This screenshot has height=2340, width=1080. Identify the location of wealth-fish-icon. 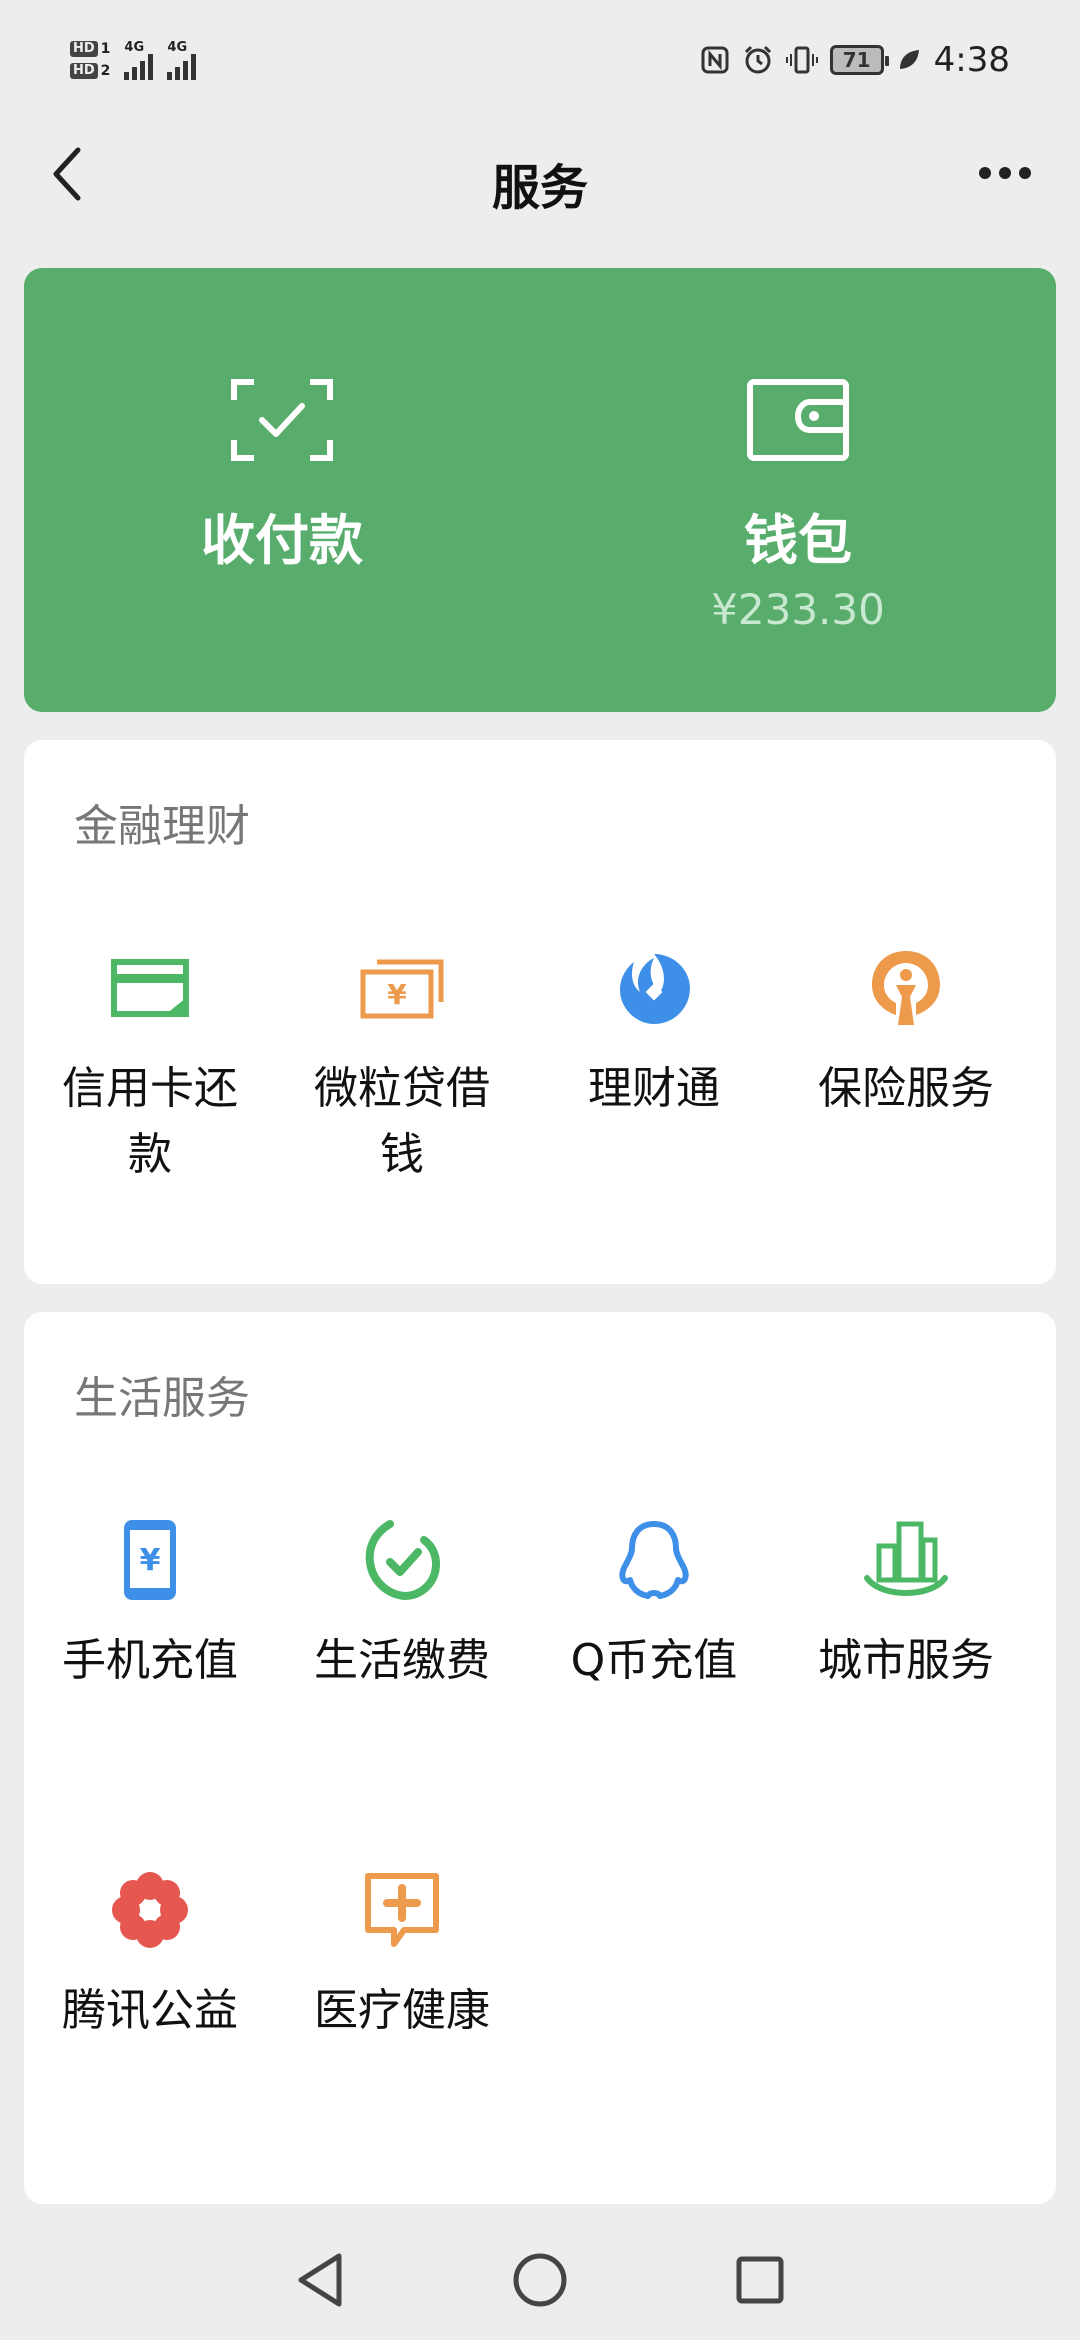
(655, 989).